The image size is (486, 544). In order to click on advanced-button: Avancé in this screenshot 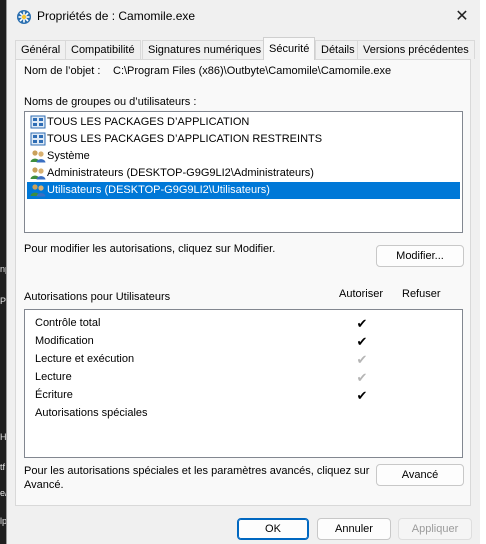, I will do `click(420, 475)`.